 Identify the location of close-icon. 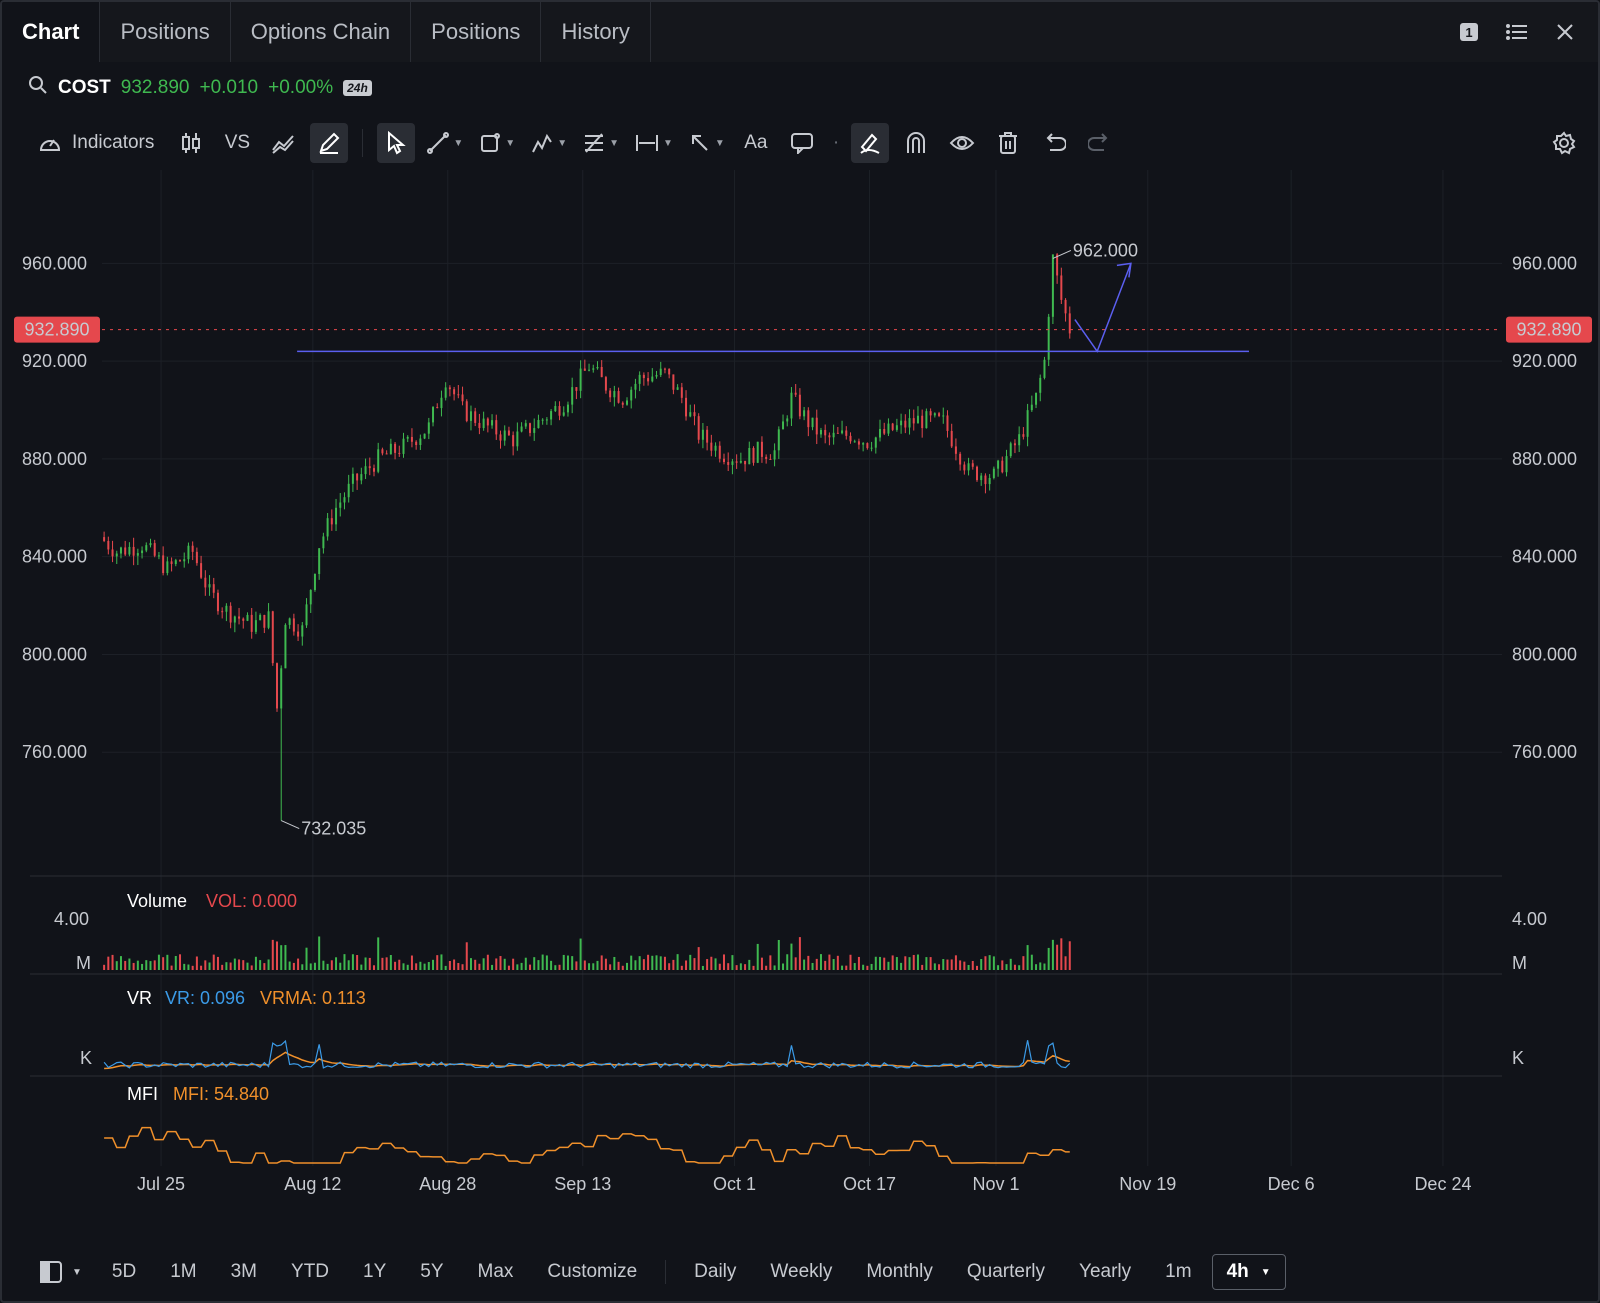
(1565, 32).